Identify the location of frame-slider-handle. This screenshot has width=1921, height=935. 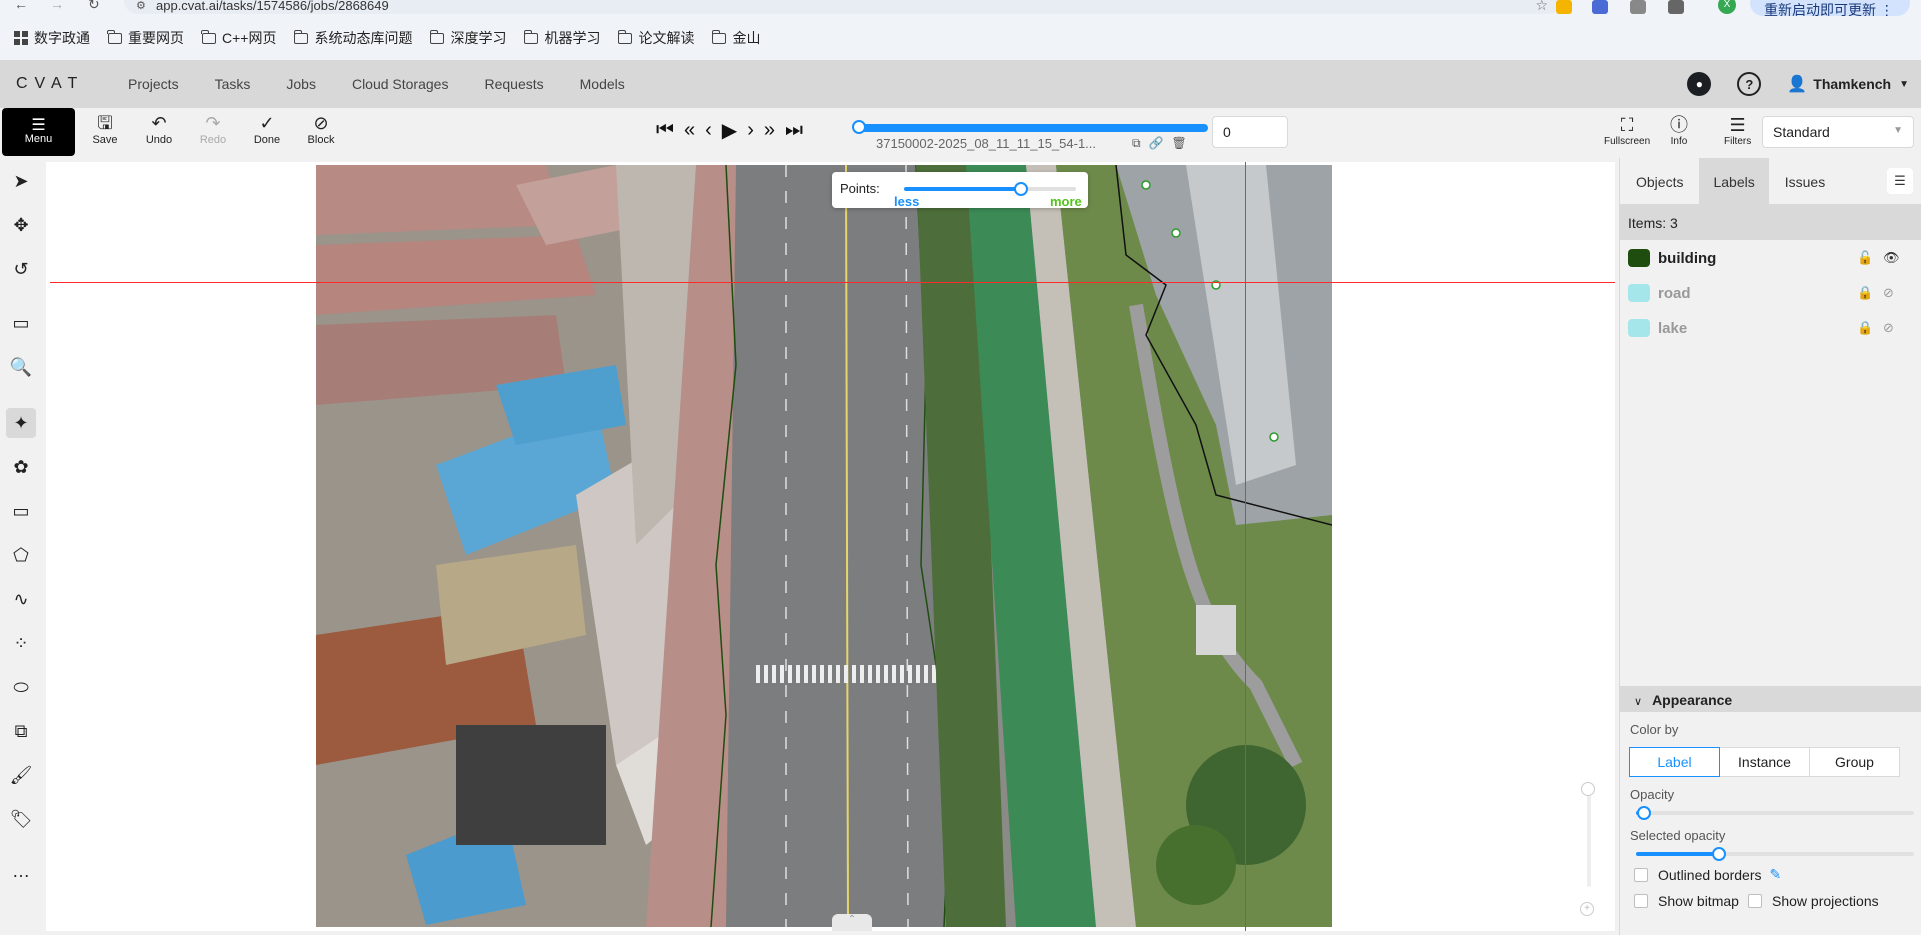
(859, 127).